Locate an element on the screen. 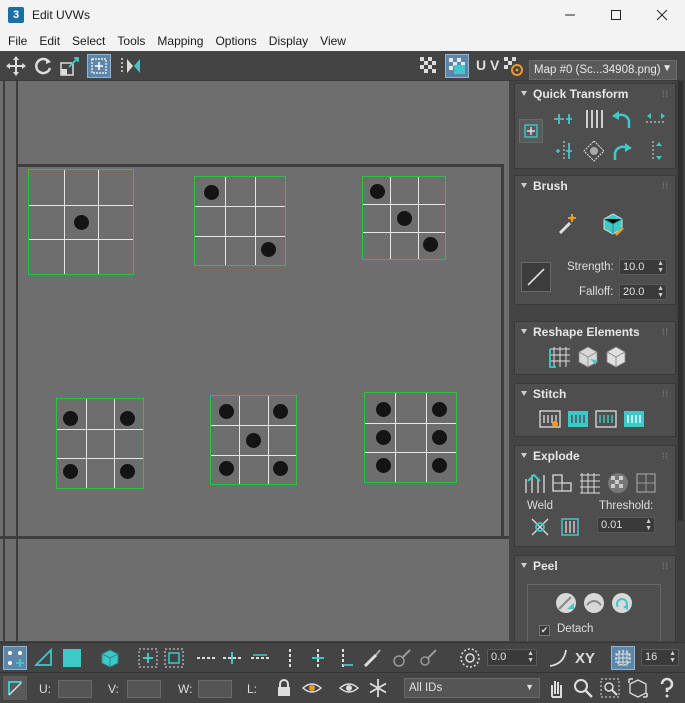  hide-button is located at coordinates (312, 688).